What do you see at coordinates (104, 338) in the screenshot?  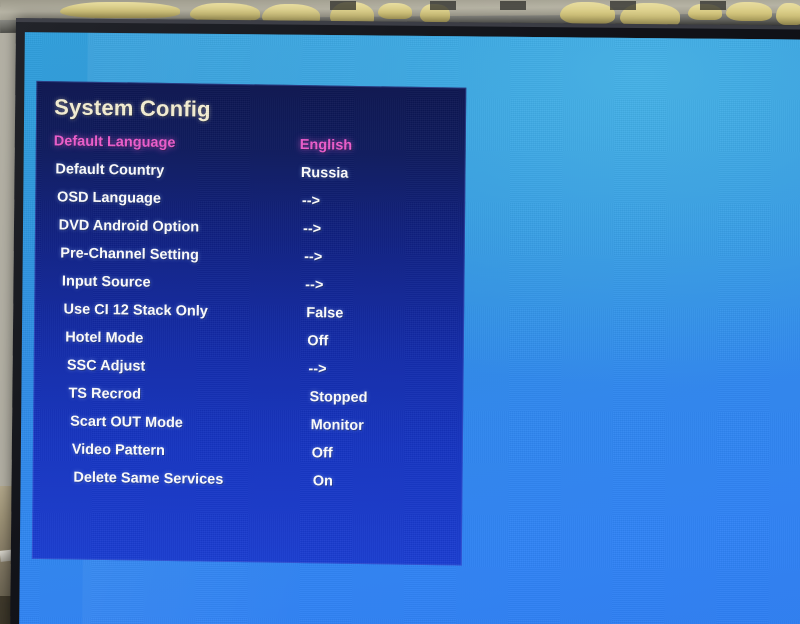 I see `osd-item-label: Hotel Mode` at bounding box center [104, 338].